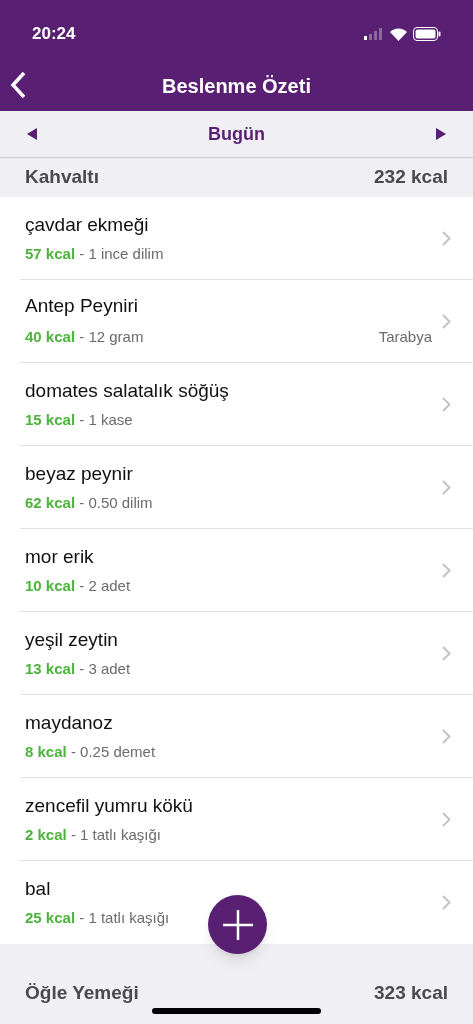  I want to click on food-item: beyaz peynir 62 kcal - 0.50 dilim, so click(236, 487).